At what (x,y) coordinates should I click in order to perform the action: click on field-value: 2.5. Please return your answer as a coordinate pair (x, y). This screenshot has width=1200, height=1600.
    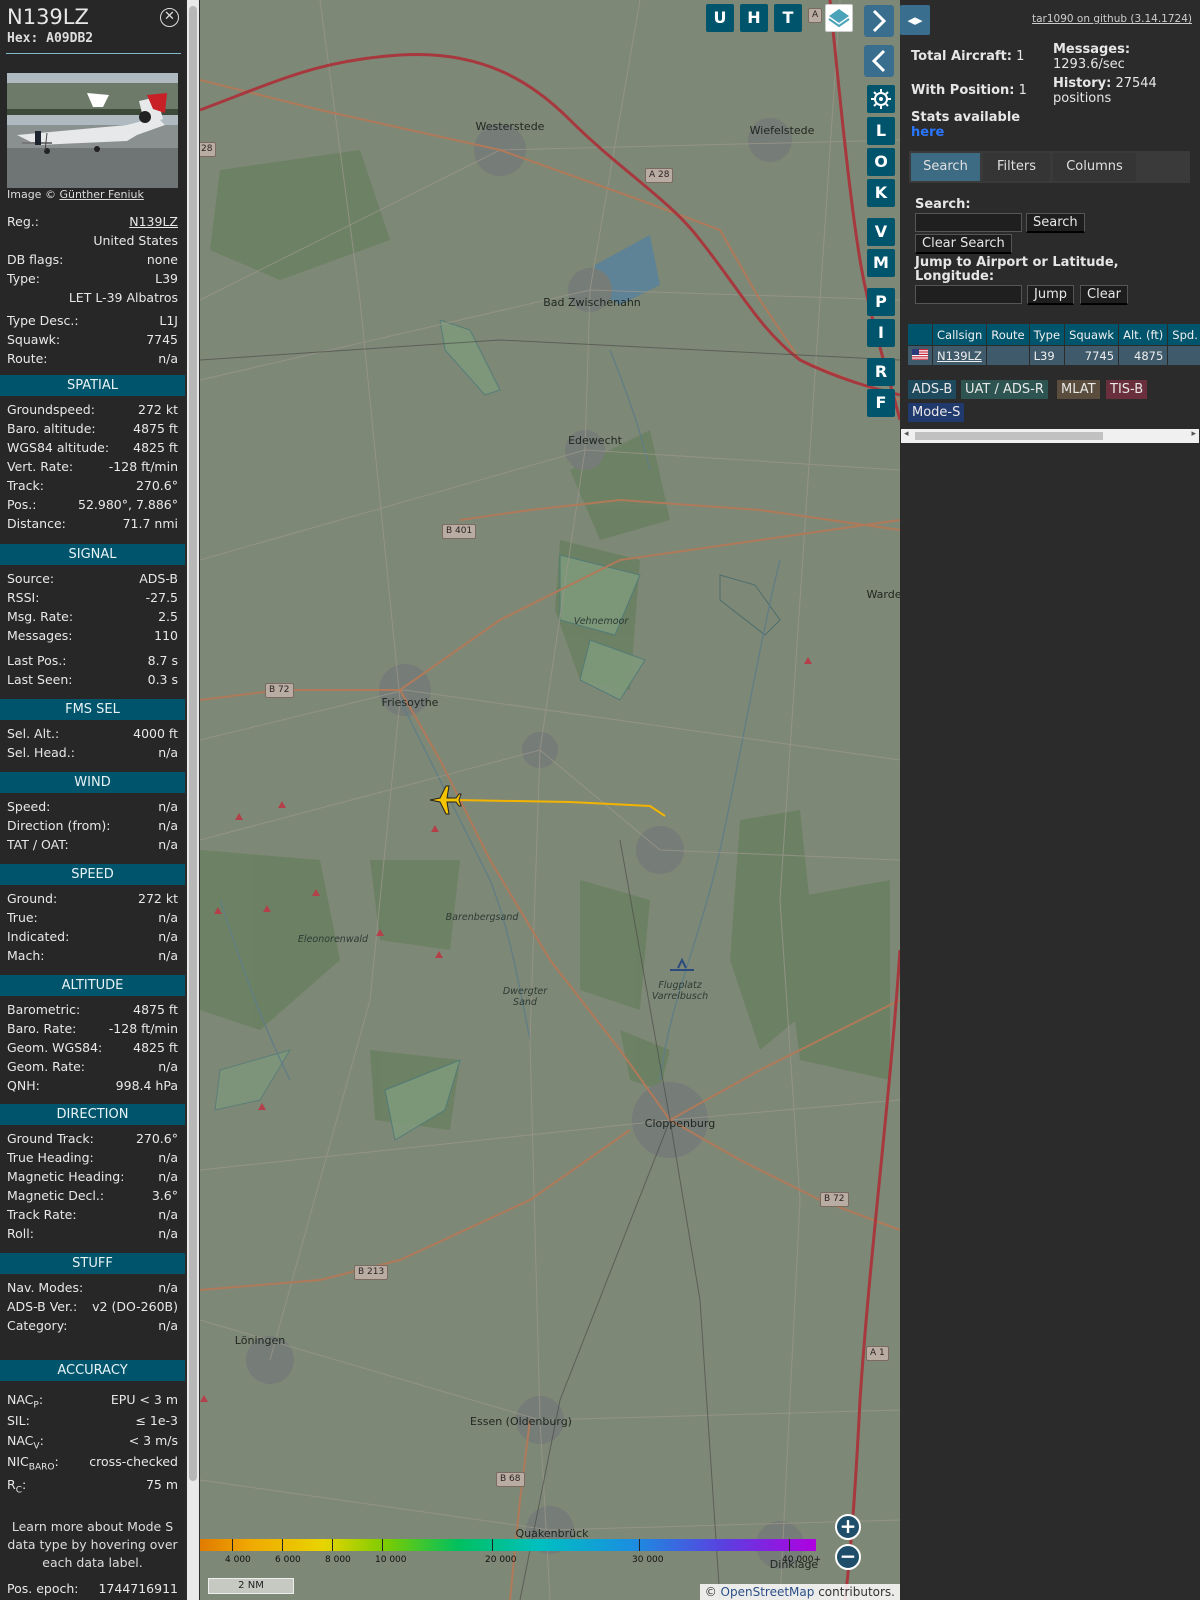
    Looking at the image, I should click on (168, 616).